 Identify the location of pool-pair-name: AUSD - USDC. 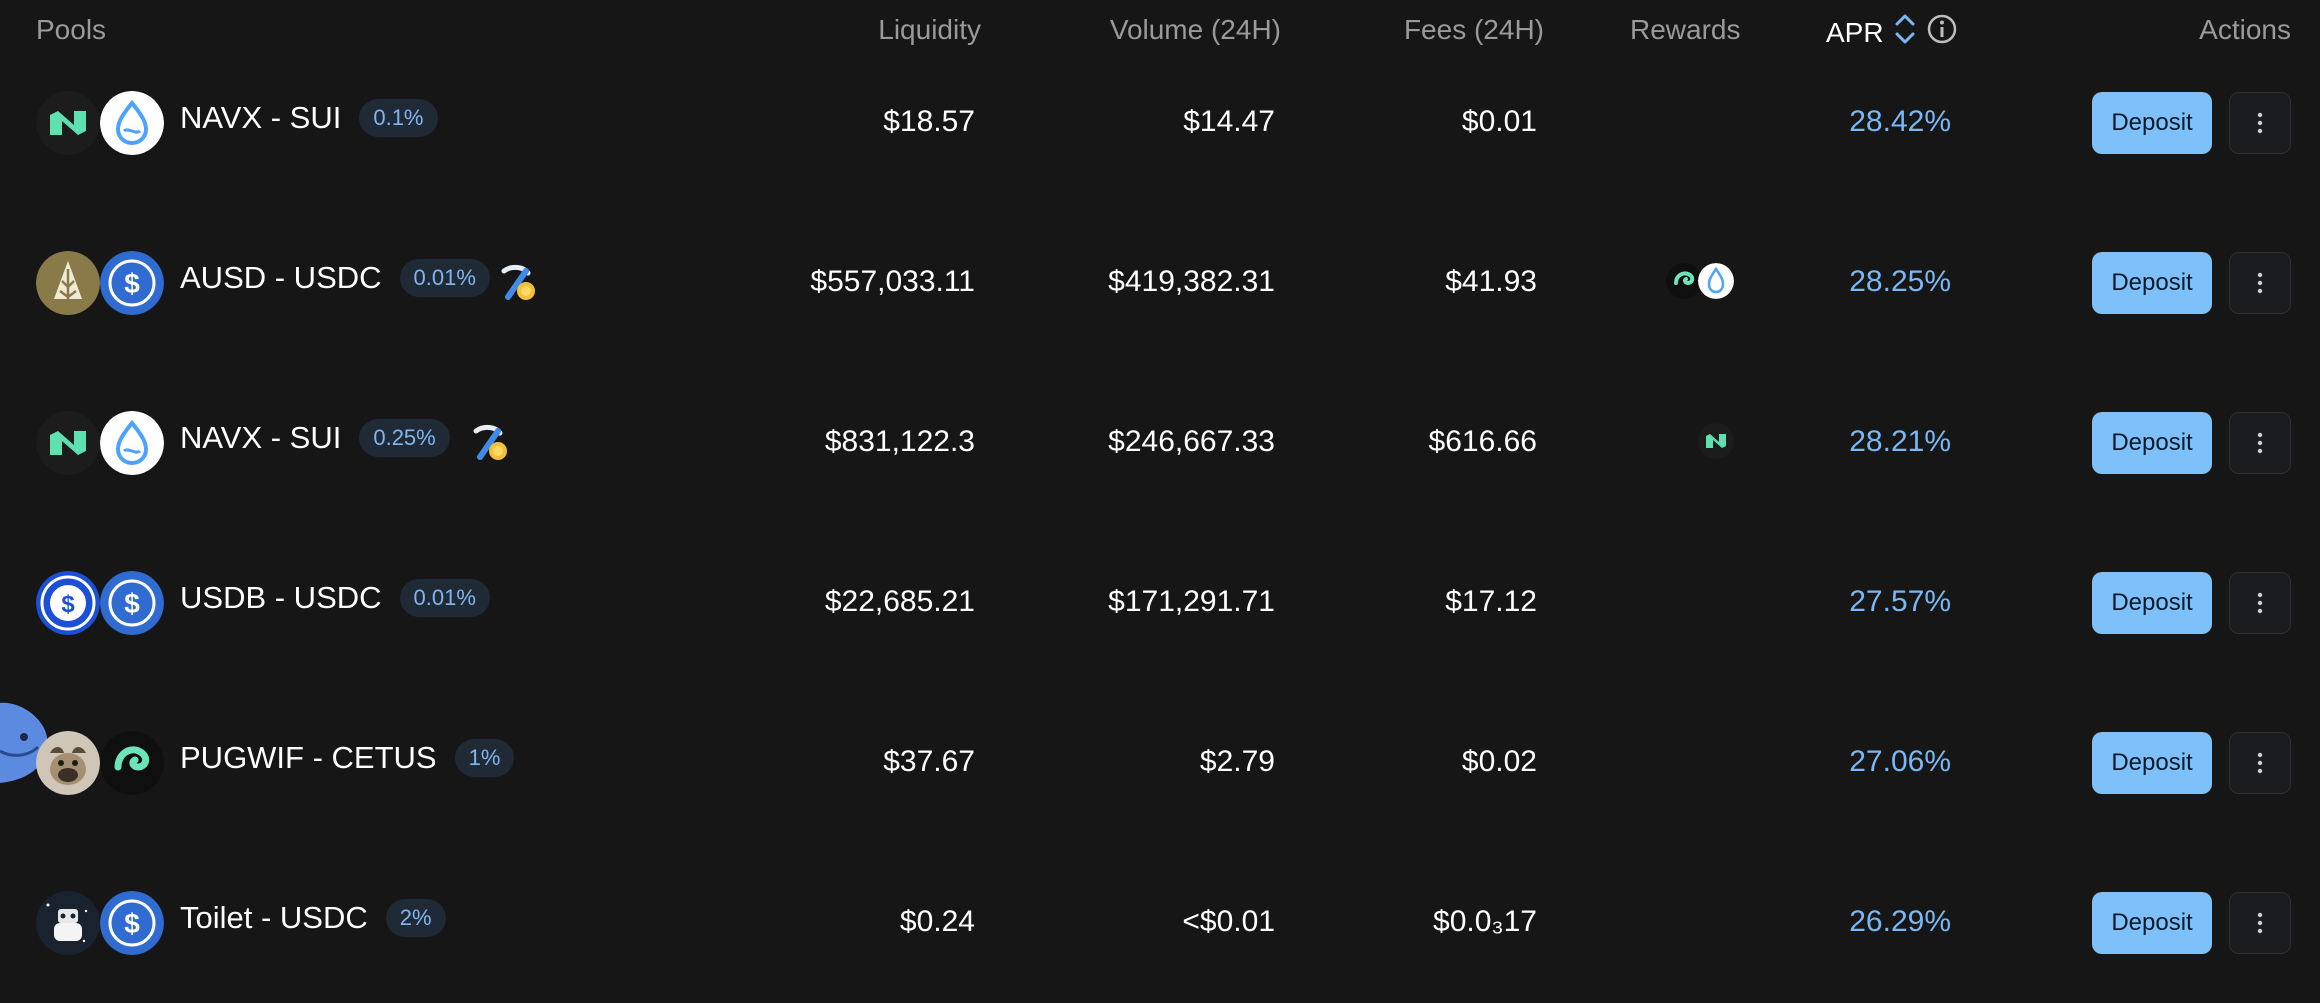
(281, 278).